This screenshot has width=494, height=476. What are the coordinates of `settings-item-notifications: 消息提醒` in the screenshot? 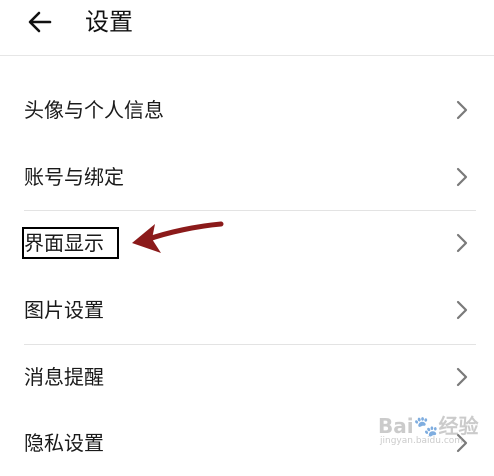 It's located at (247, 377).